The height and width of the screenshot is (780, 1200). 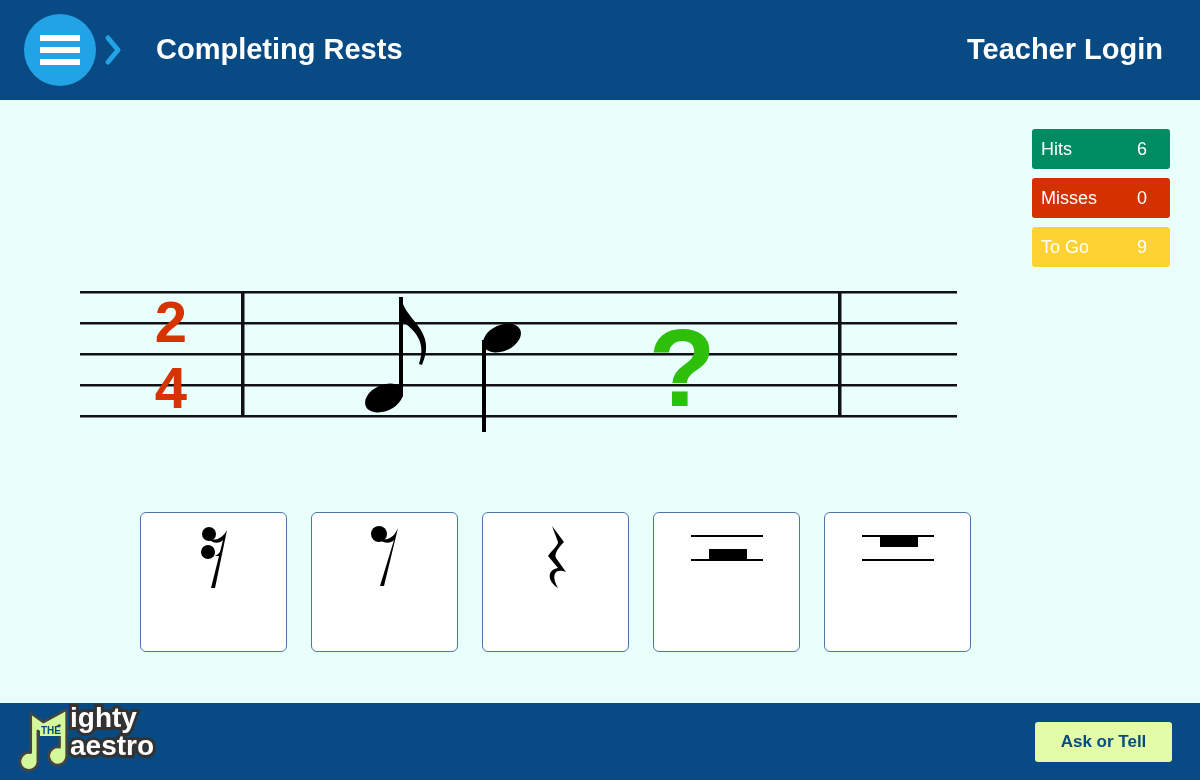 I want to click on page-title: Completing Rests, so click(x=279, y=50).